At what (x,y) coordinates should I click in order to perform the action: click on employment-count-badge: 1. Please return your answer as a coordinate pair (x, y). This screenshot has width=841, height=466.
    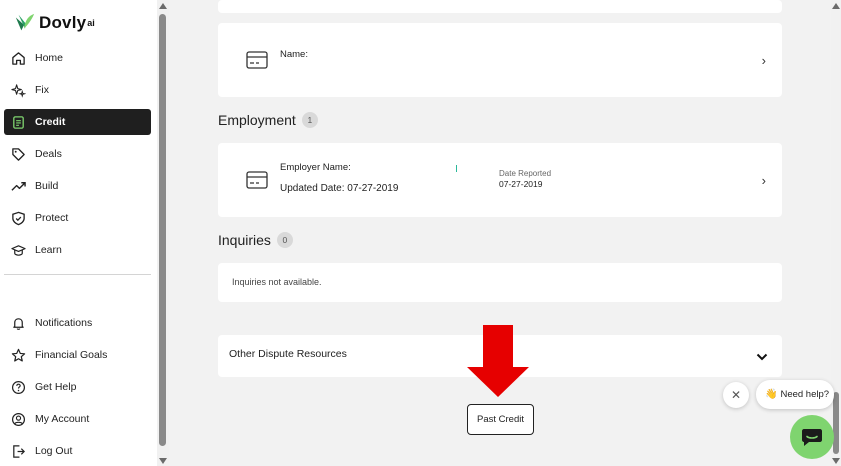
    Looking at the image, I should click on (309, 120).